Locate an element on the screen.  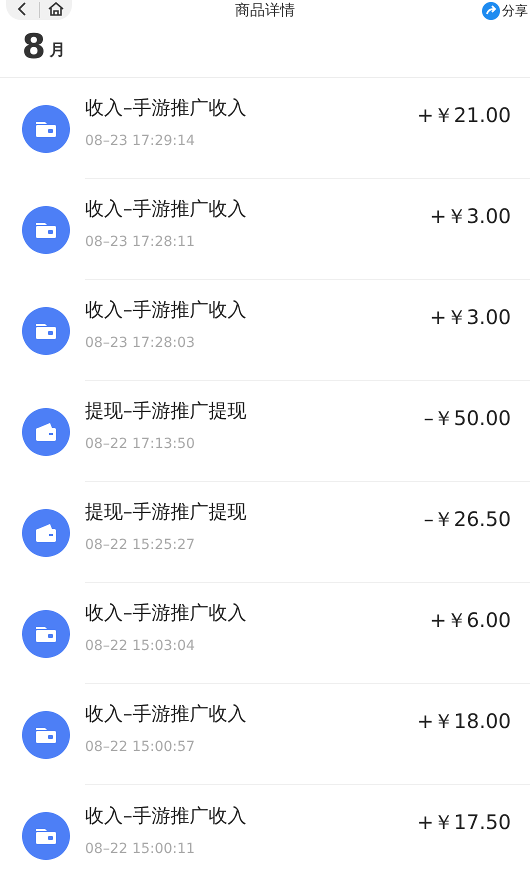
transaction-amount: –￥50.00 is located at coordinates (467, 418).